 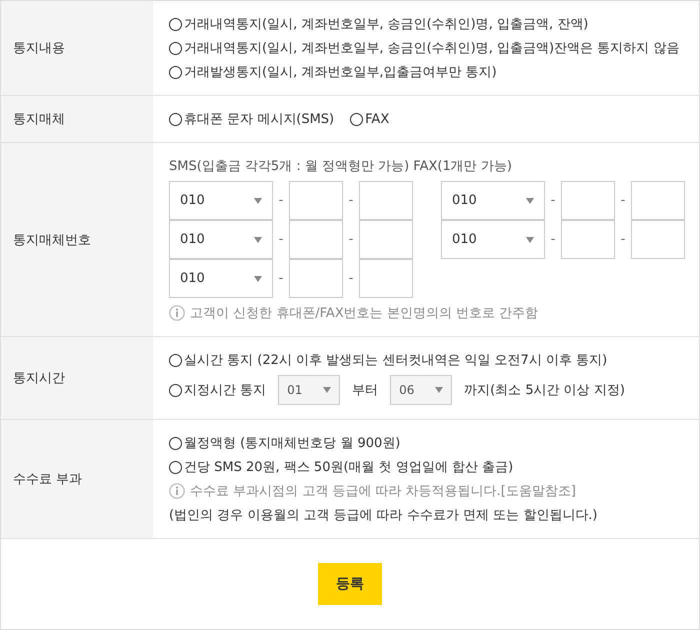 What do you see at coordinates (350, 584) in the screenshot?
I see `submit-button: 등록` at bounding box center [350, 584].